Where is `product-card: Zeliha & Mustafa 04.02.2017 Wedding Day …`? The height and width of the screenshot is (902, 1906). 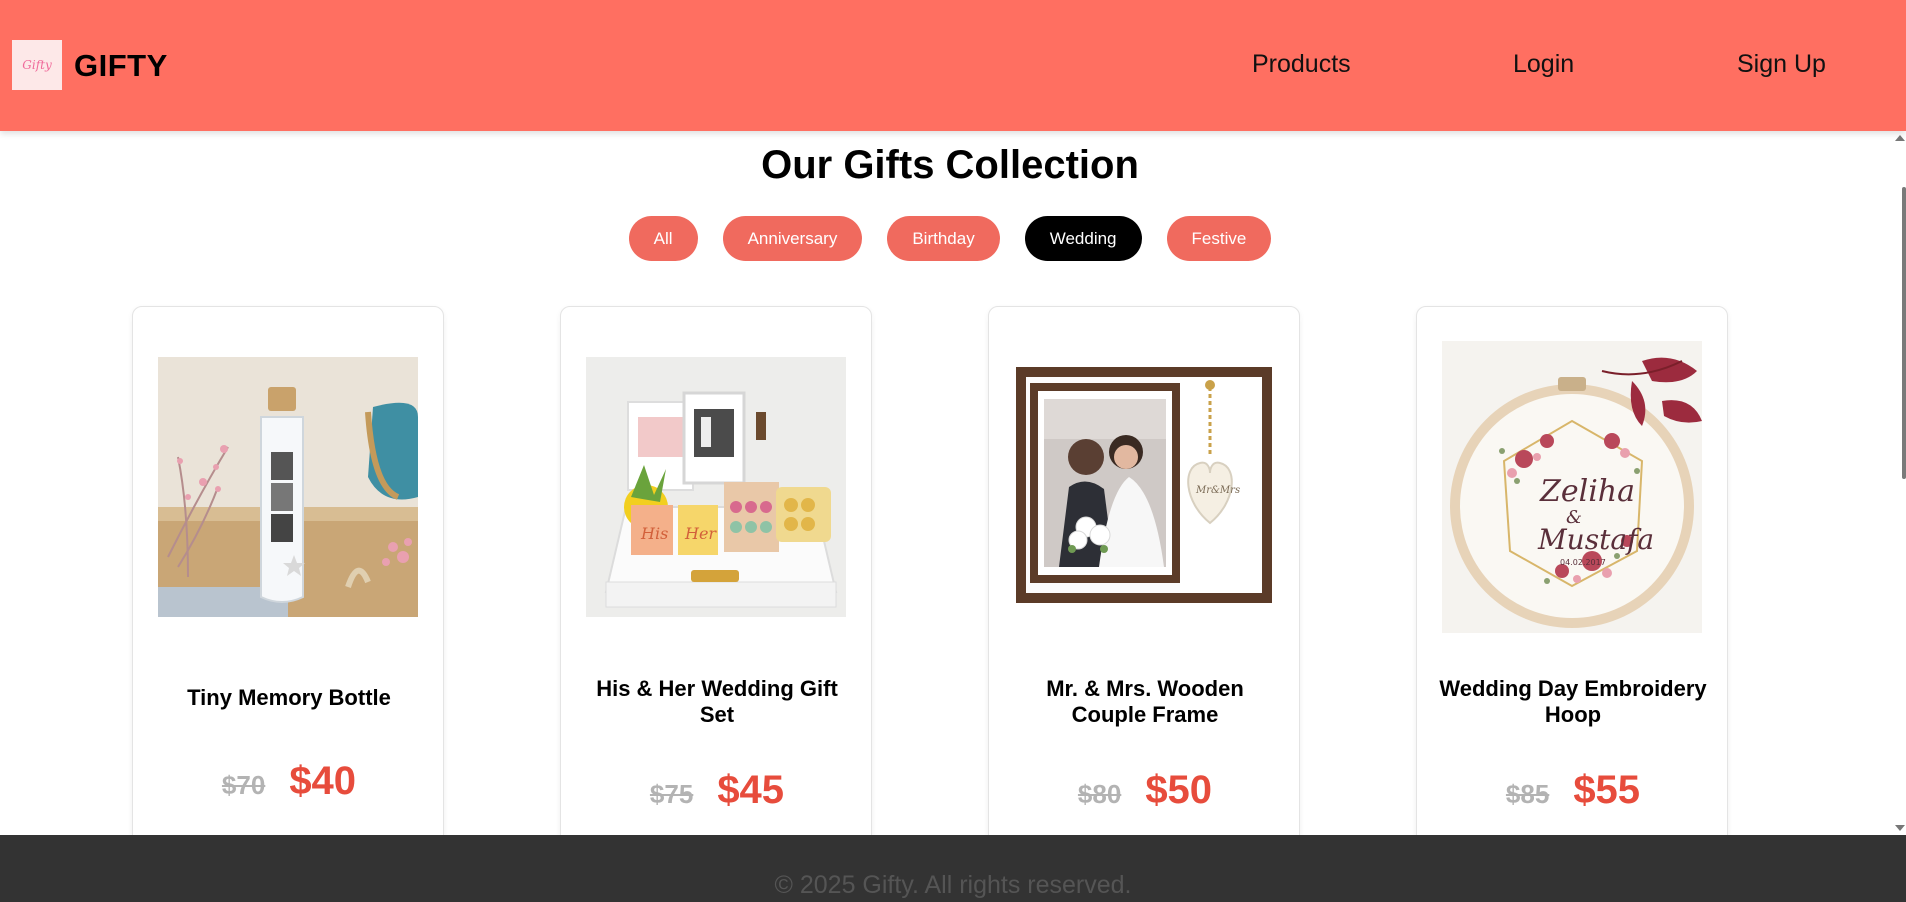 product-card: Zeliha & Mustafa 04.02.2017 Wedding Day … is located at coordinates (1572, 576).